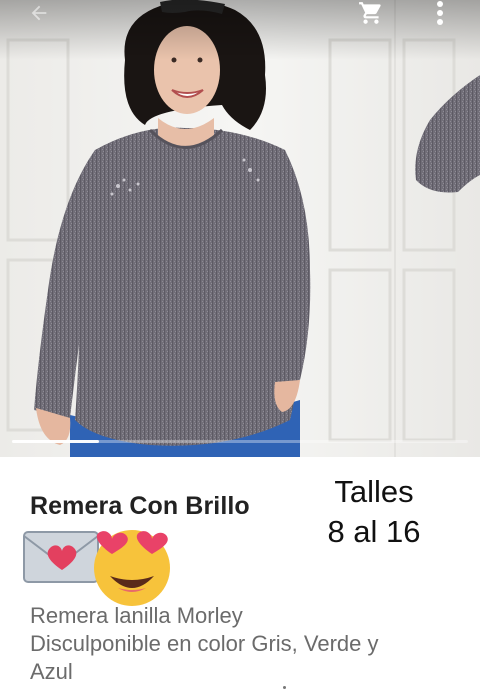 This screenshot has width=480, height=690. Describe the element at coordinates (136, 615) in the screenshot. I see `description-line: Remera lanilla Morley` at that location.